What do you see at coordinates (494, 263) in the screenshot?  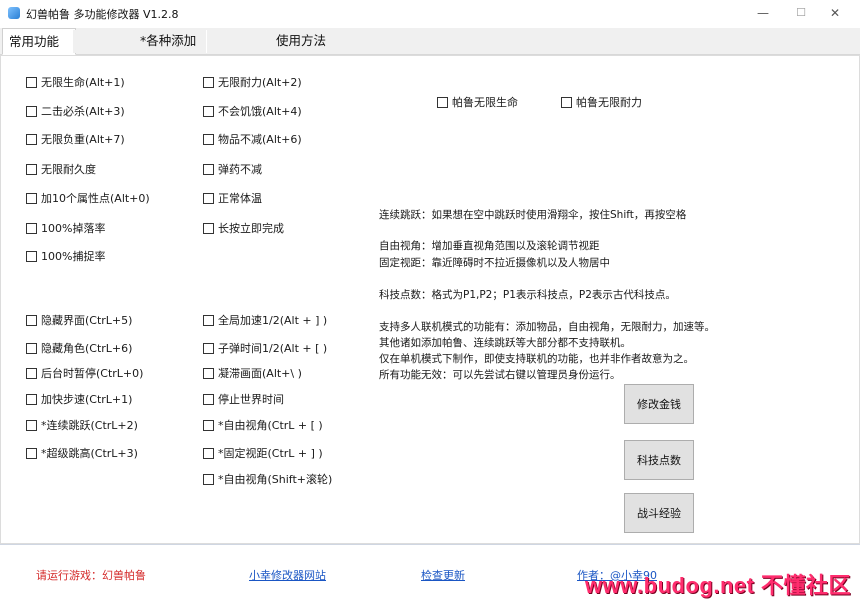 I see `info-fixed-view: 固定视距：靠近障碍时不拉近摄像机以及人物居中` at bounding box center [494, 263].